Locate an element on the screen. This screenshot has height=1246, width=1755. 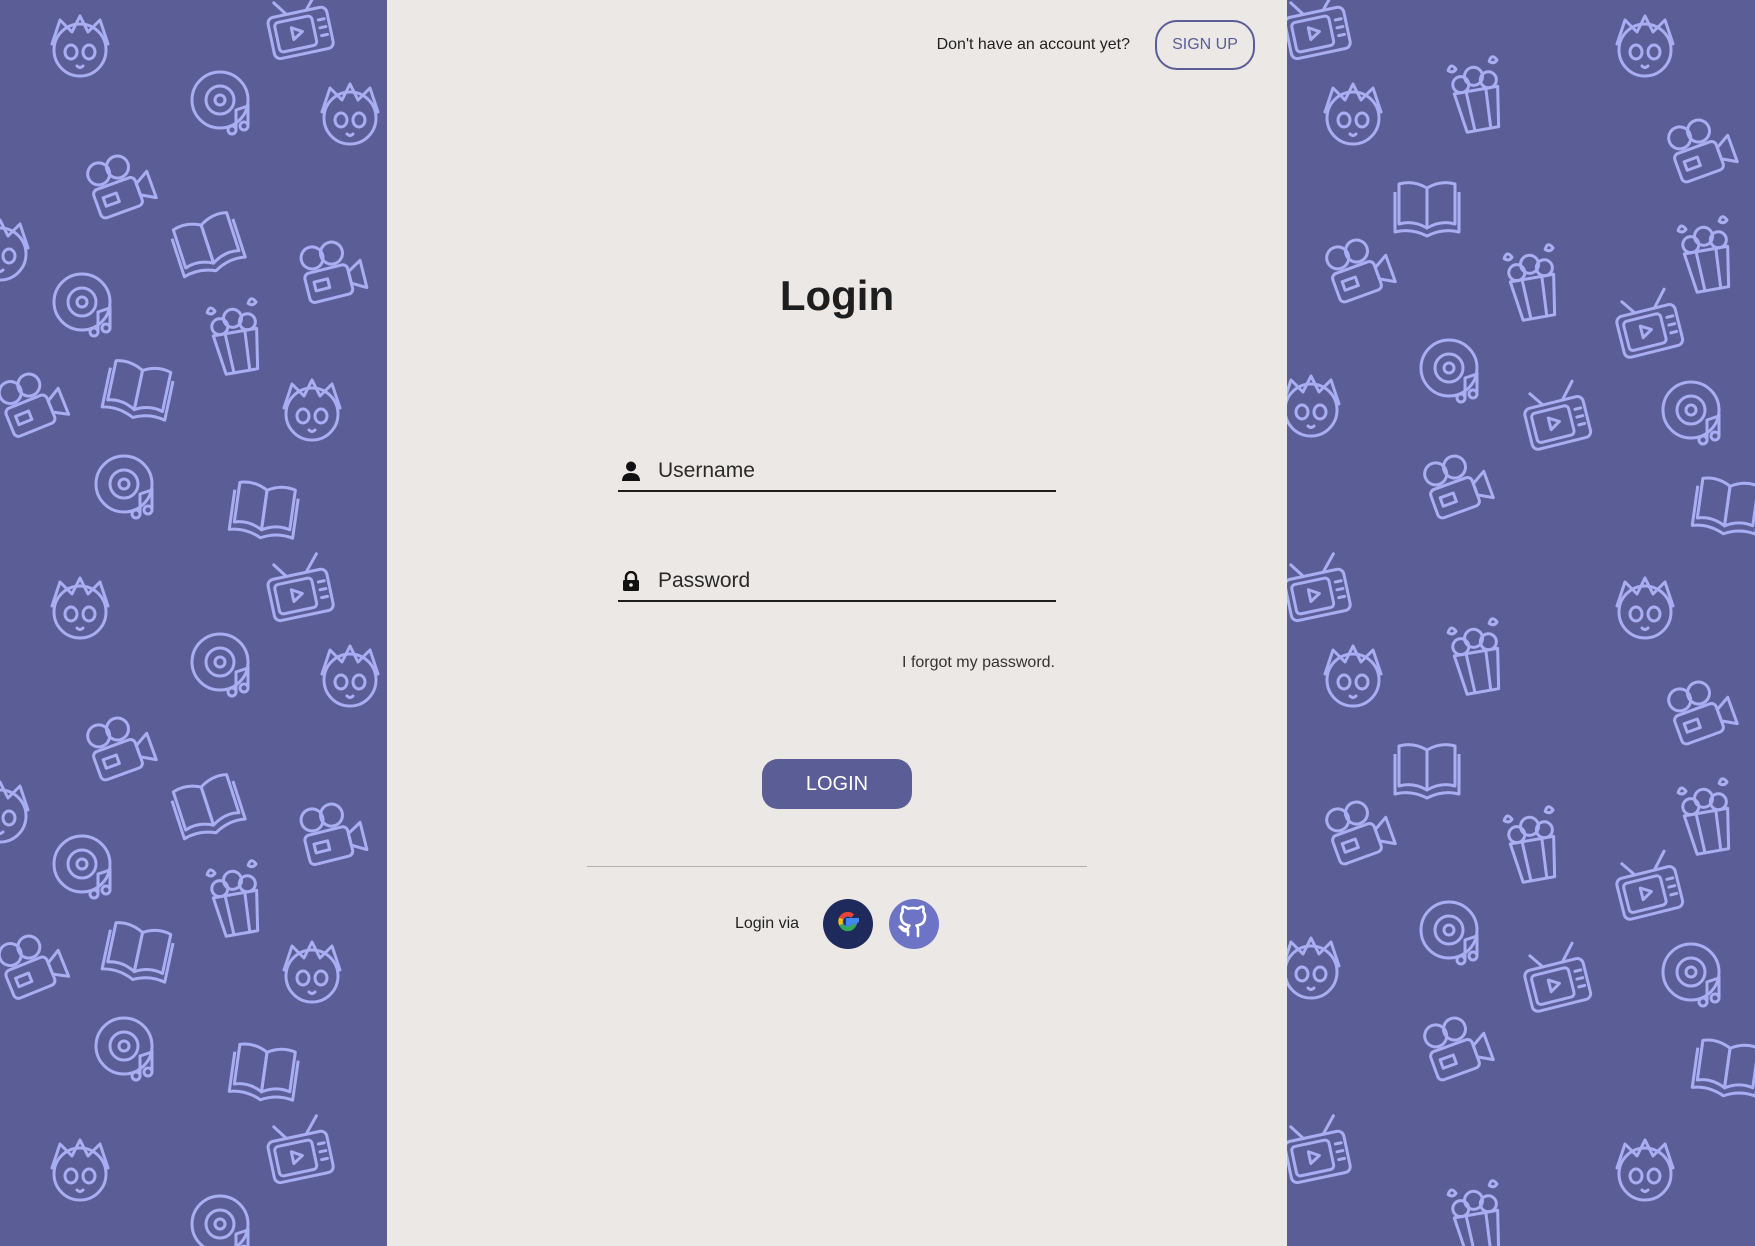
divider is located at coordinates (837, 866).